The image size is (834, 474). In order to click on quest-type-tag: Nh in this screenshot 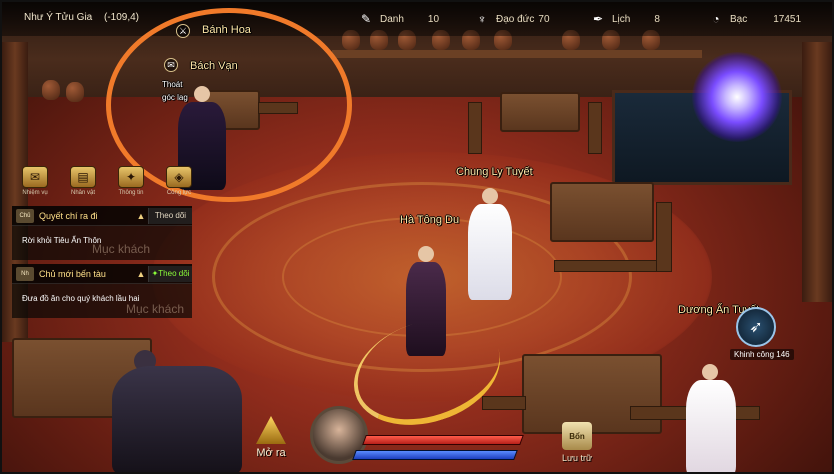, I will do `click(25, 273)`.